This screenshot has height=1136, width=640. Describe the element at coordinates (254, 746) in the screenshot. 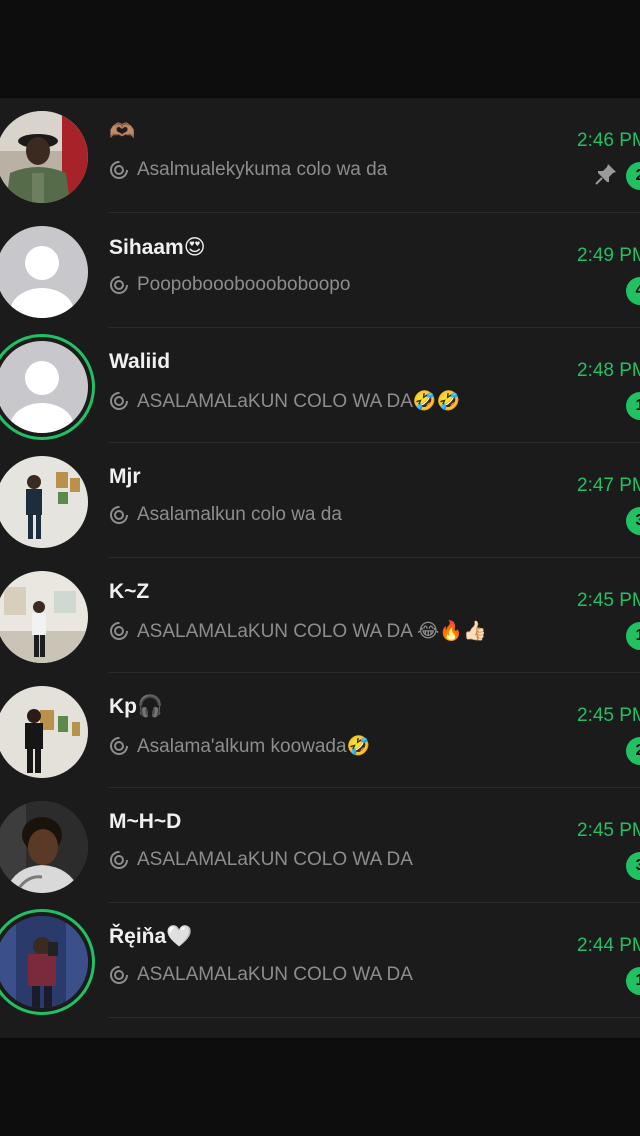

I see `chat-preview-text: Asalama'alkum koowada🤣` at that location.